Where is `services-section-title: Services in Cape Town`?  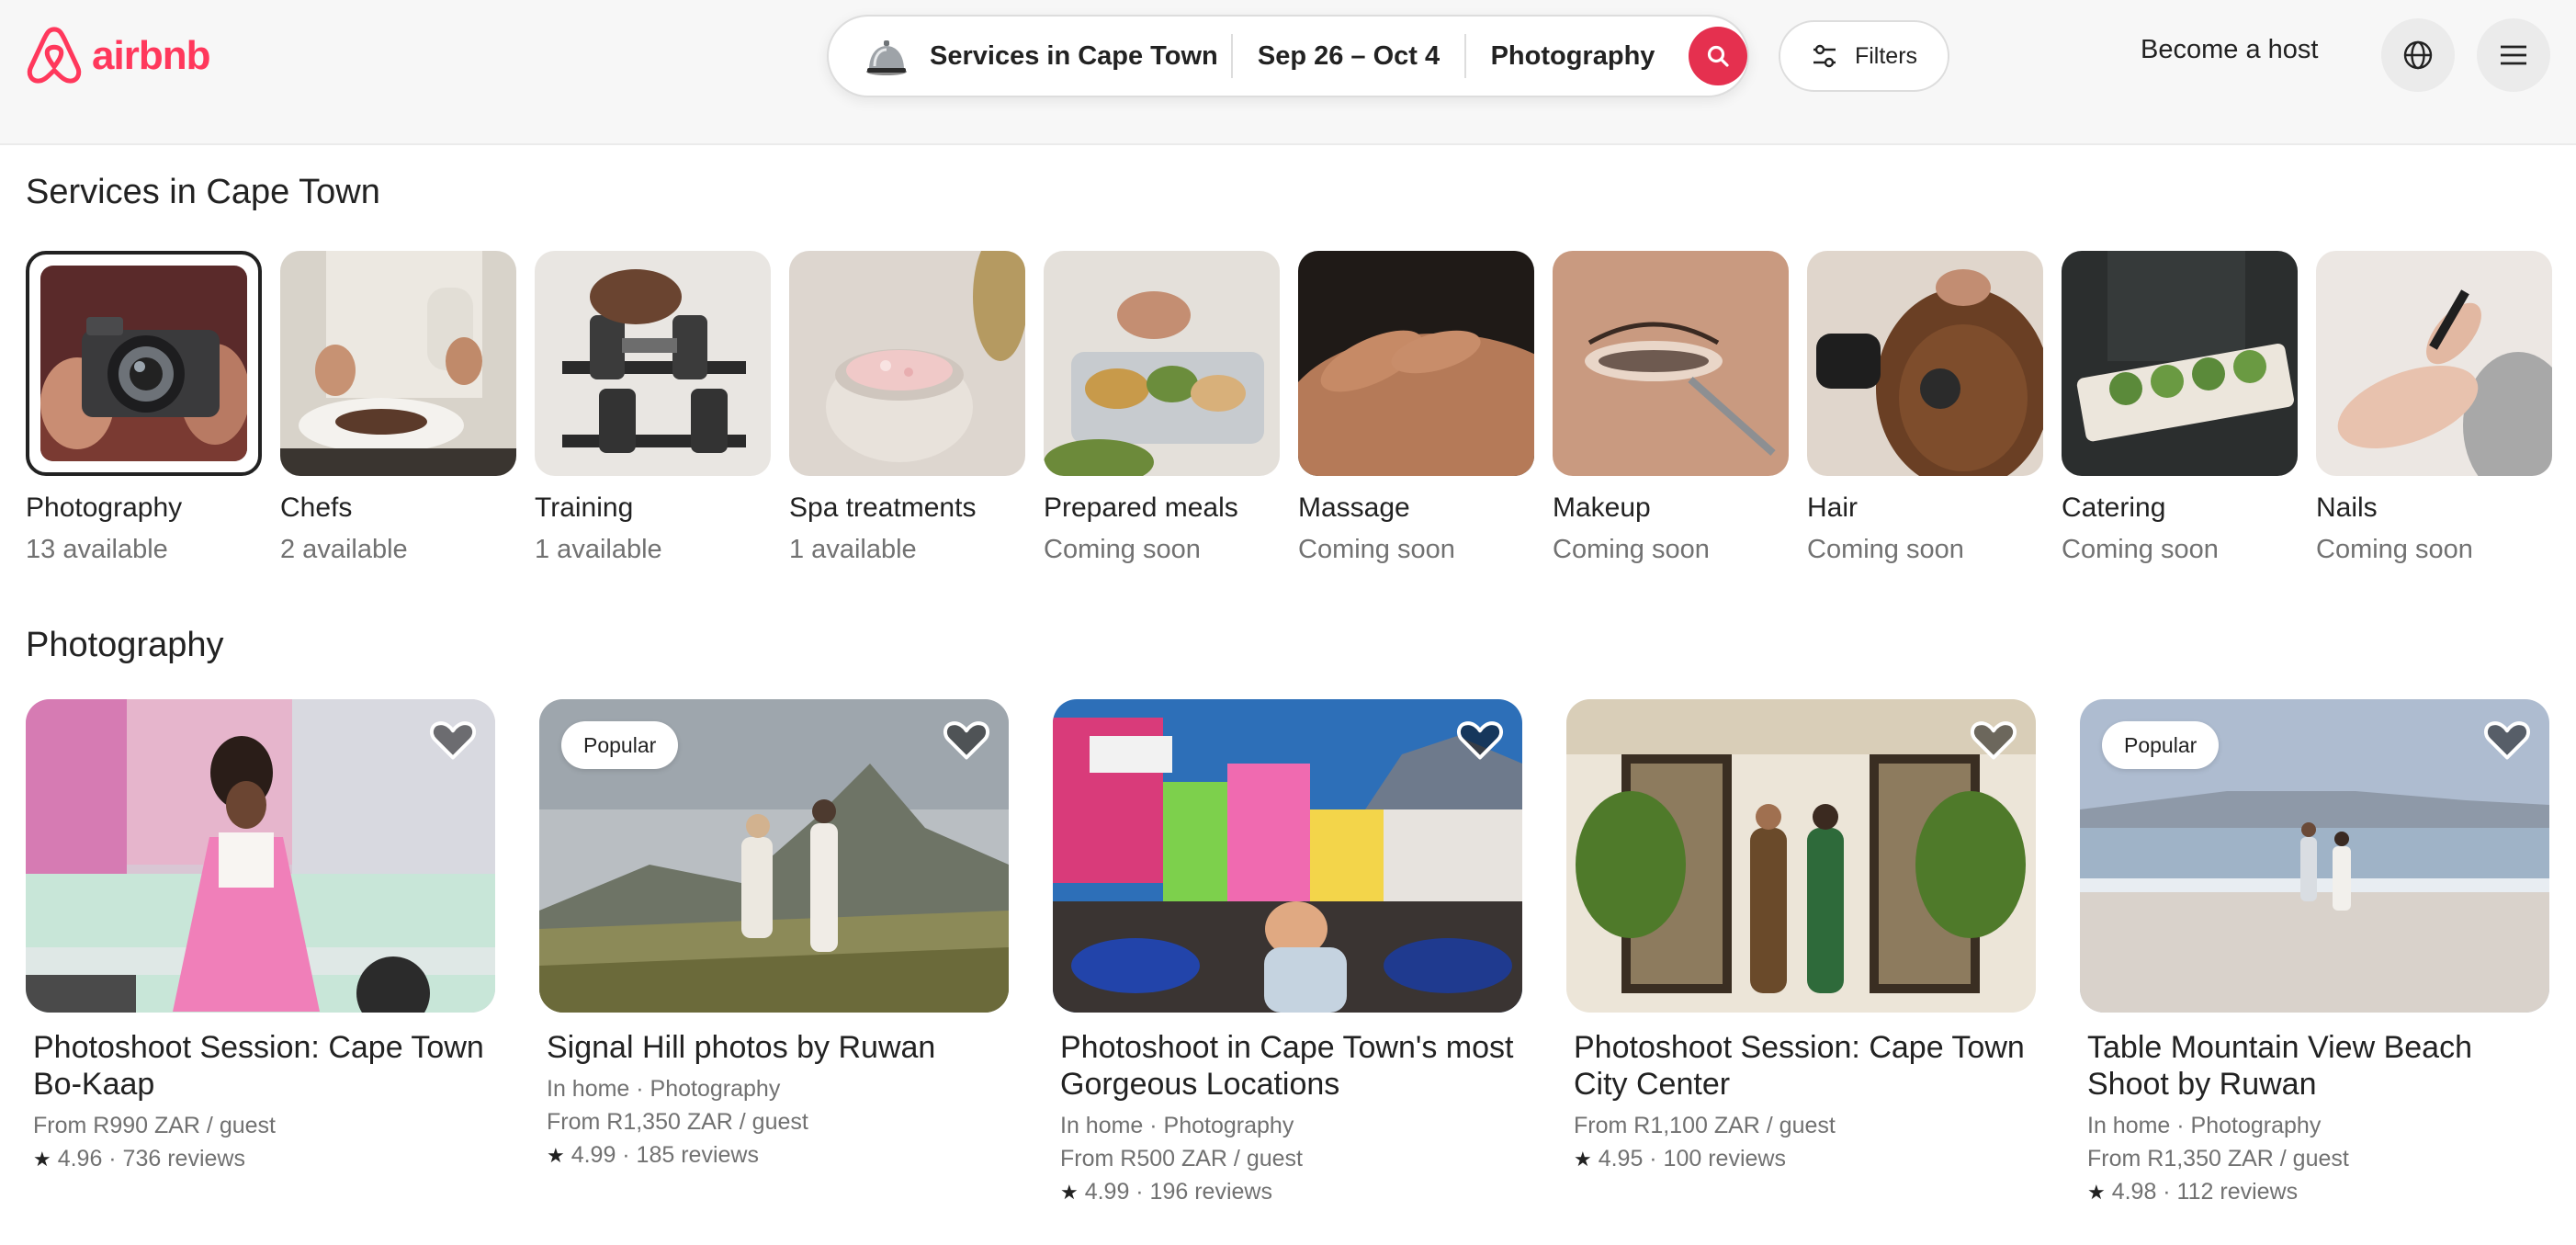
services-section-title: Services in Cape Town is located at coordinates (203, 192).